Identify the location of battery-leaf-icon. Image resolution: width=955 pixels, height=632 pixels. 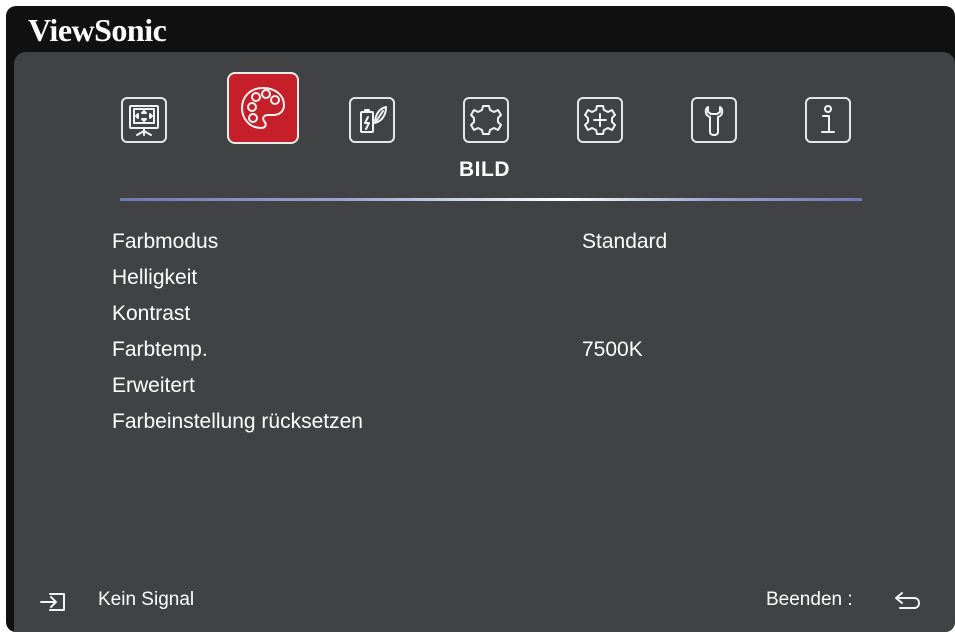
(373, 119).